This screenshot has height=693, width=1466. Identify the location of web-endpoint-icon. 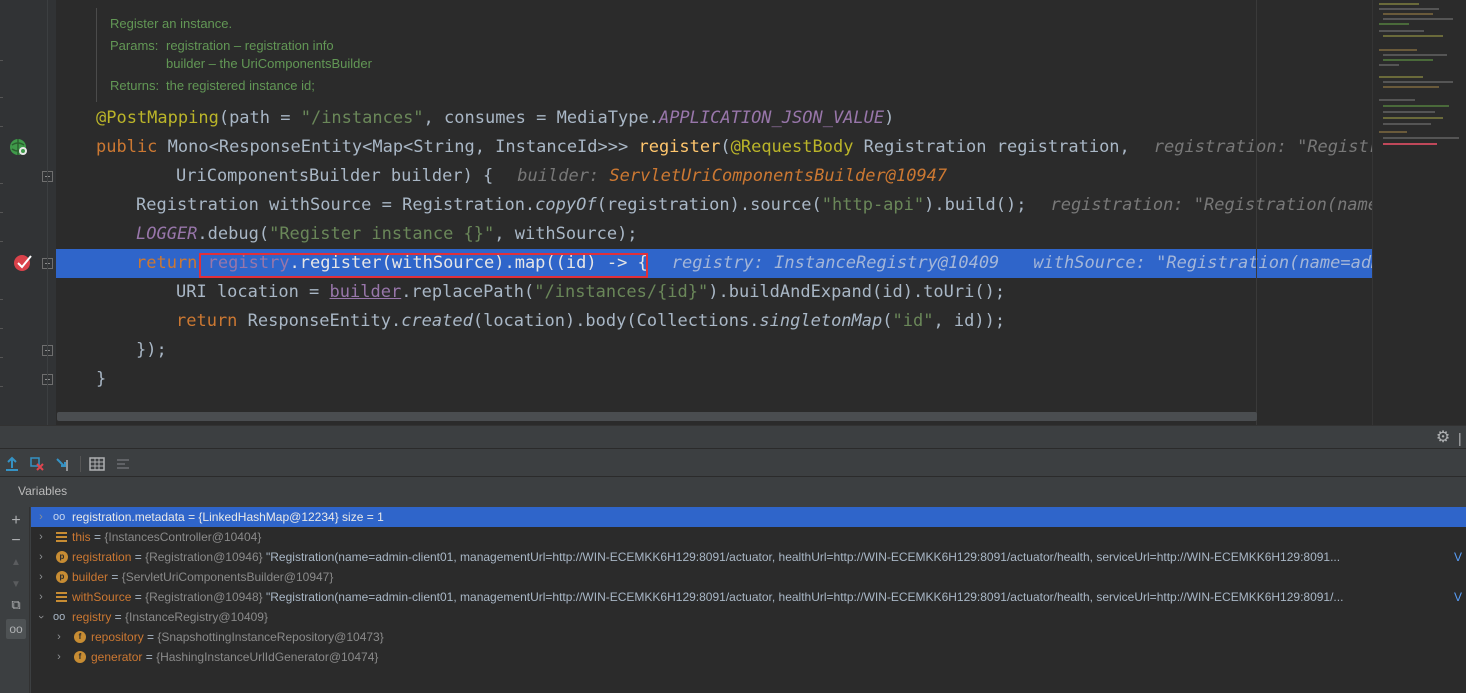
(19, 148).